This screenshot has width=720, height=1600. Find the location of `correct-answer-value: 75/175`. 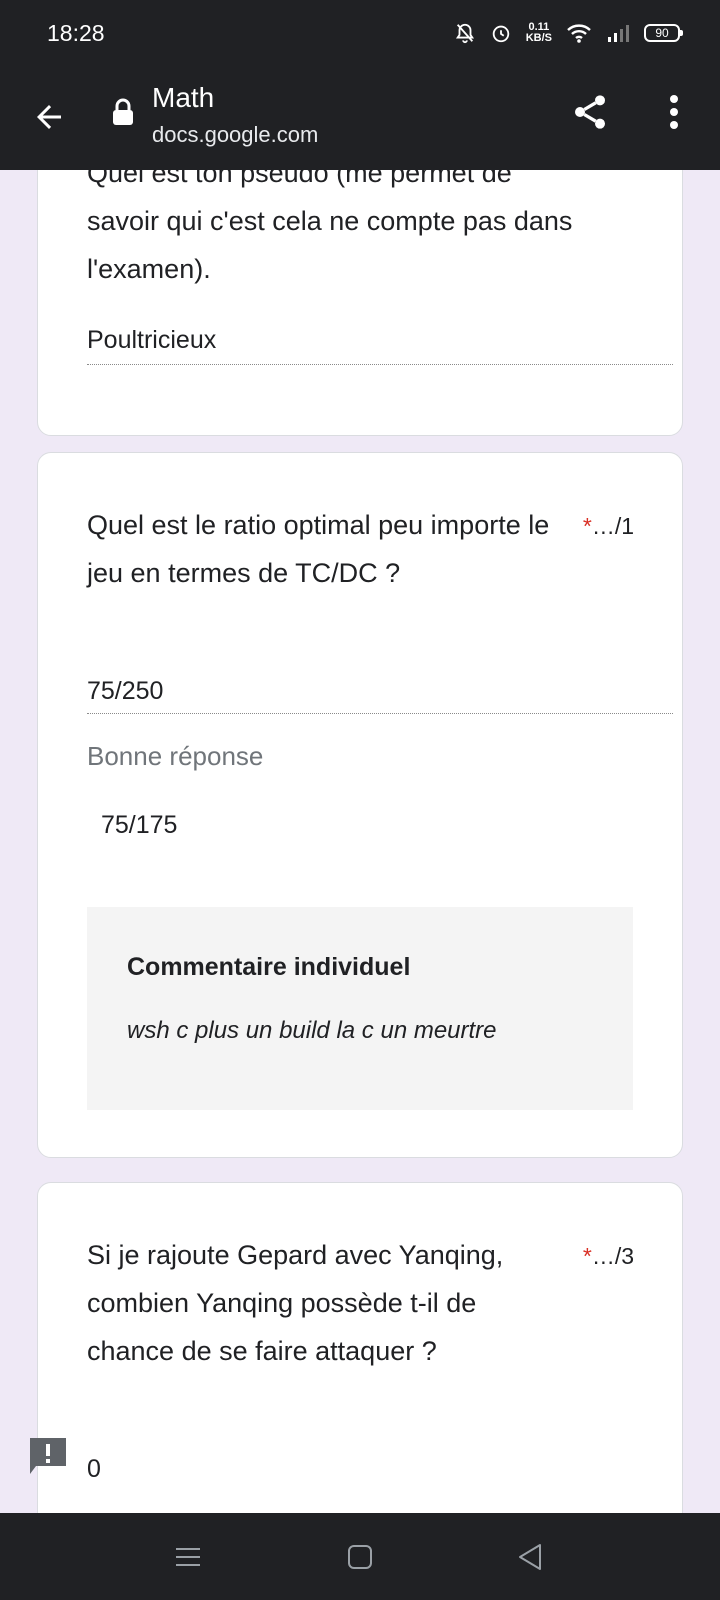

correct-answer-value: 75/175 is located at coordinates (139, 825).